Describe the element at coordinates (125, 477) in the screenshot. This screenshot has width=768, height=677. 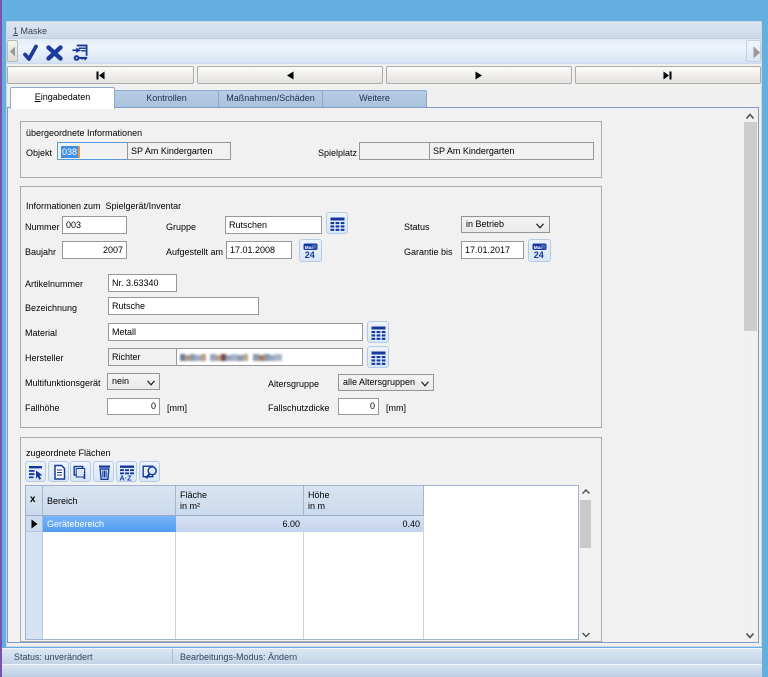
I see `svg-text: A·Z` at that location.